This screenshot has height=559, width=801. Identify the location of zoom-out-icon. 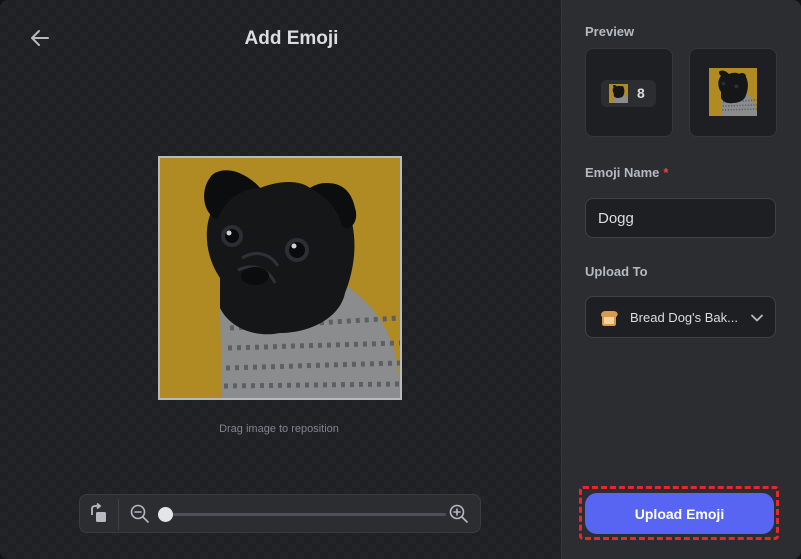
(139, 513).